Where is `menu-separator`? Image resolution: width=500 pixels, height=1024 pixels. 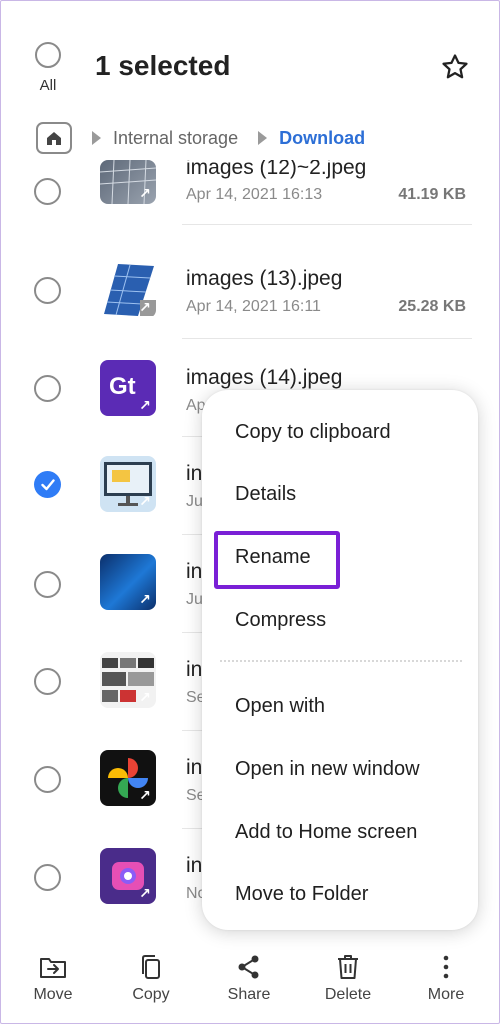
menu-separator is located at coordinates (341, 661).